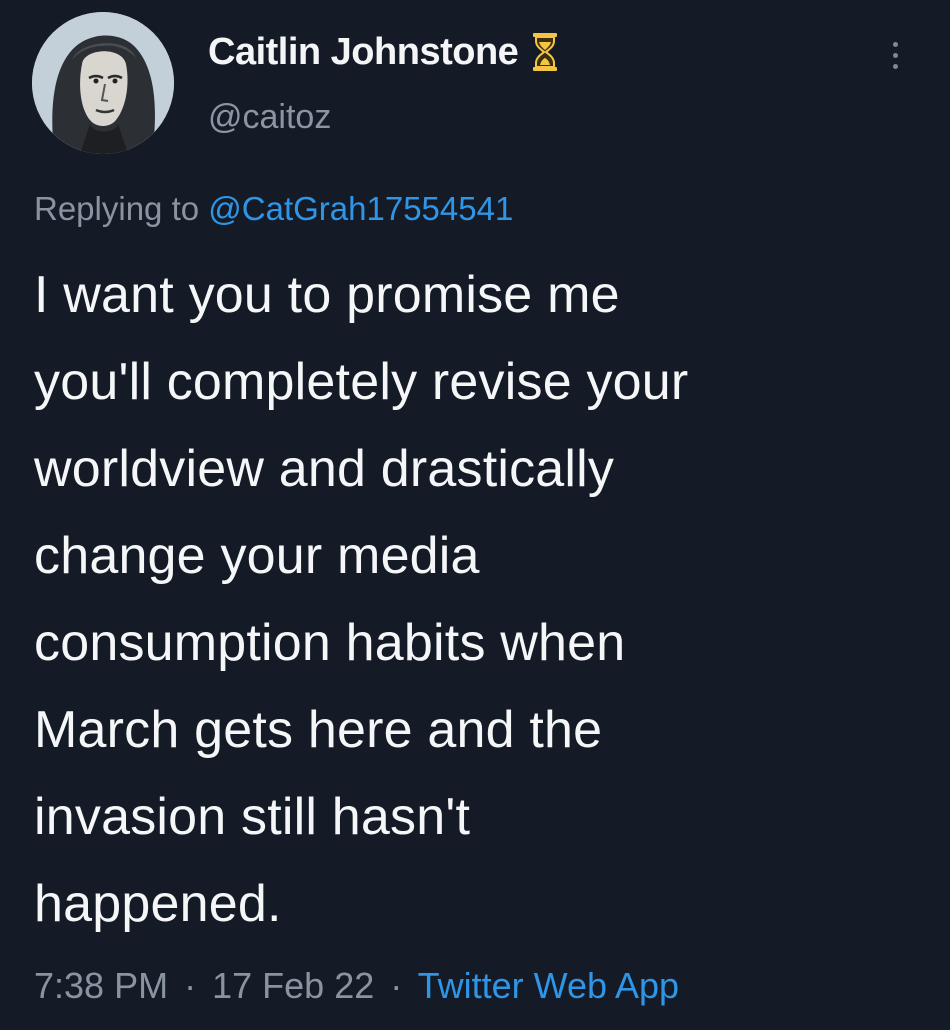  I want to click on more-vertical-icon, so click(895, 55).